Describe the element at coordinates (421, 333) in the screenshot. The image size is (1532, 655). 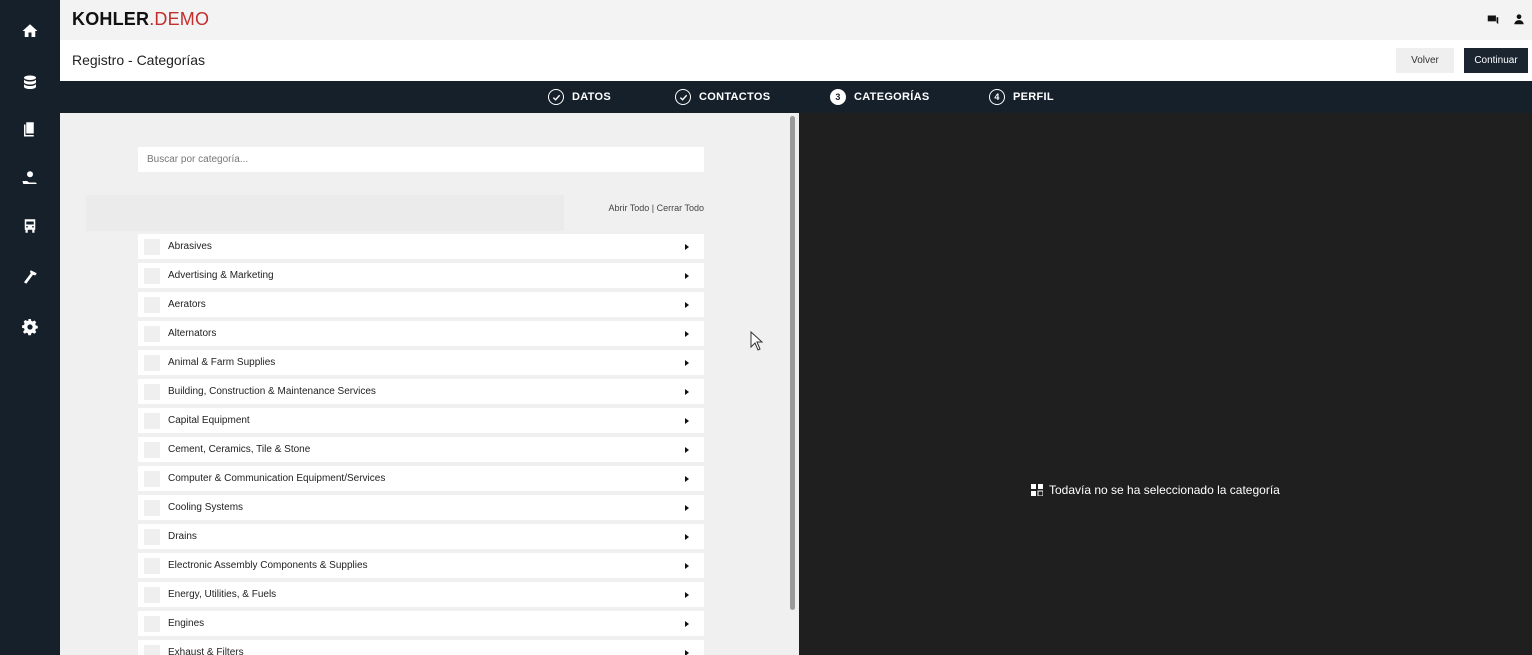
I see `category-row: Alternators` at that location.